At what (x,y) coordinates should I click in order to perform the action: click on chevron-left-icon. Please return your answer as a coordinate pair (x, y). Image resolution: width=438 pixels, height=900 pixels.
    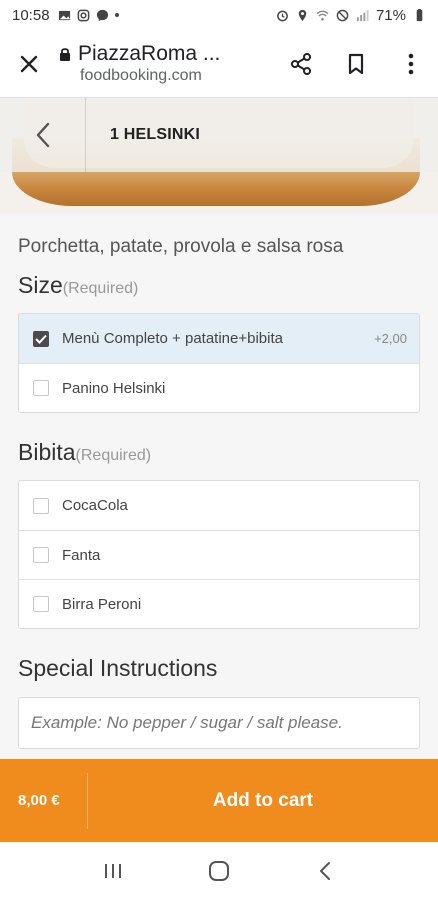
    Looking at the image, I should click on (42, 135).